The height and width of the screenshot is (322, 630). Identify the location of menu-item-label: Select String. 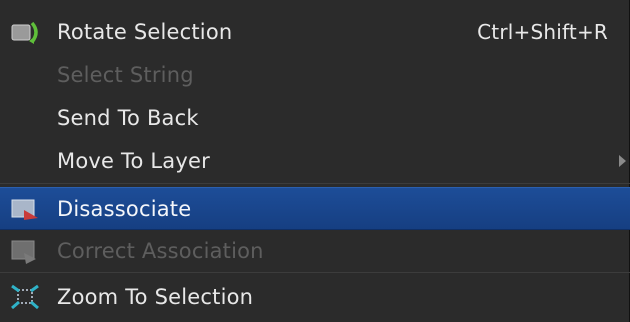
(125, 74).